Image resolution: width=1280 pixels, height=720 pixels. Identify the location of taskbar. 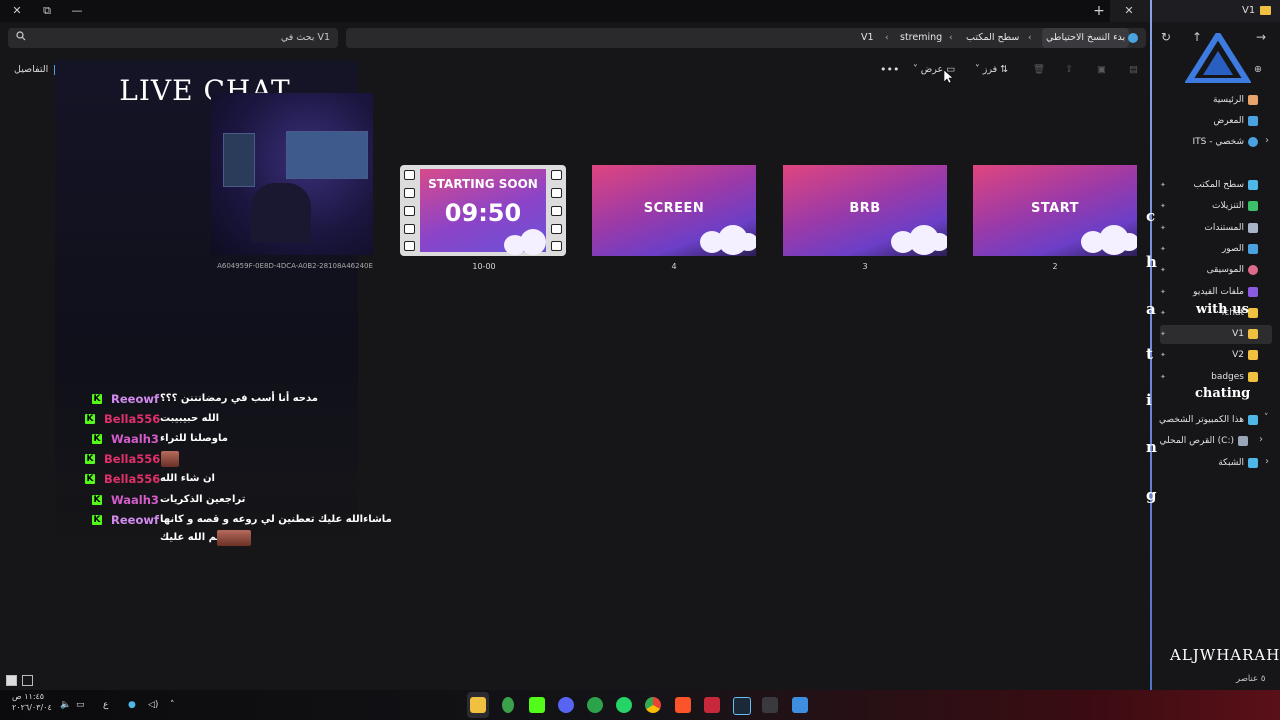
(640, 705).